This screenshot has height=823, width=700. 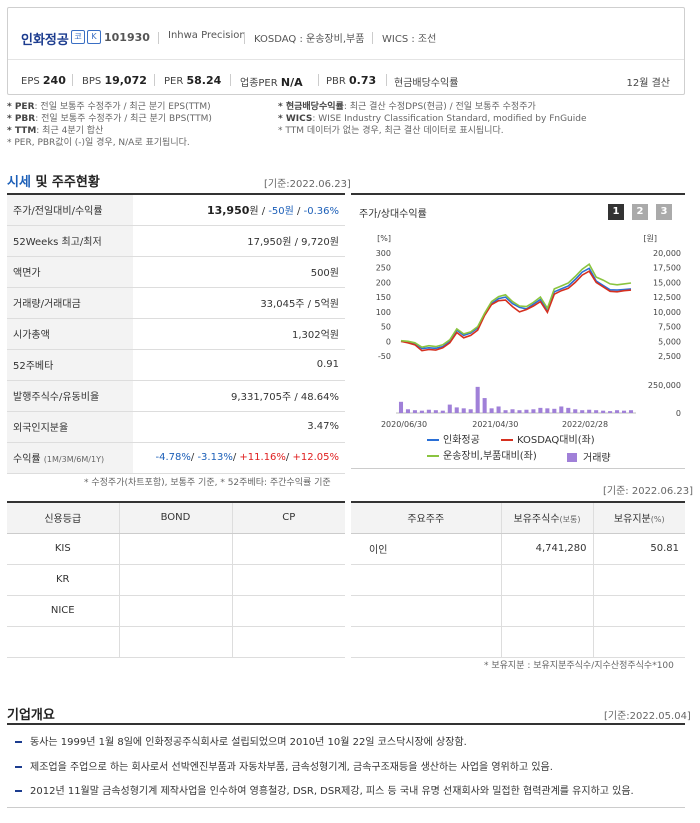 I want to click on y-right-tick-label: 5,000, so click(x=669, y=341).